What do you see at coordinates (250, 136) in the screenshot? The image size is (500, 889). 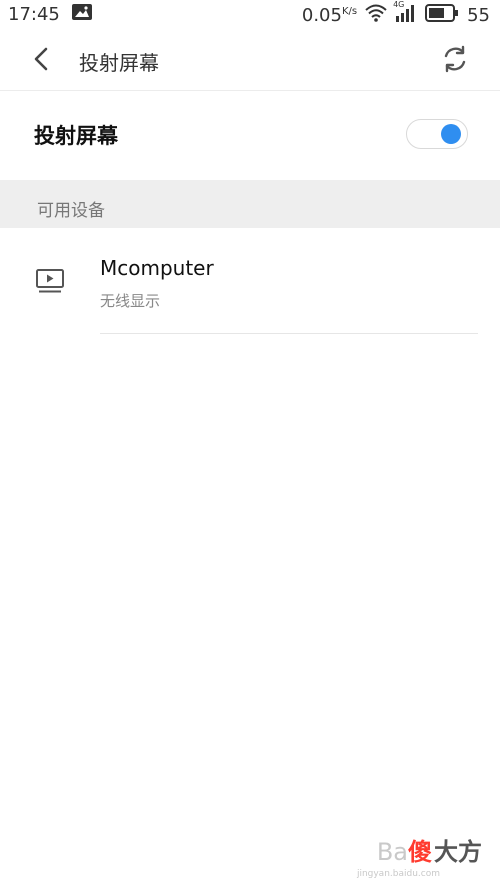 I see `cast-screen-row: 投射屏幕` at bounding box center [250, 136].